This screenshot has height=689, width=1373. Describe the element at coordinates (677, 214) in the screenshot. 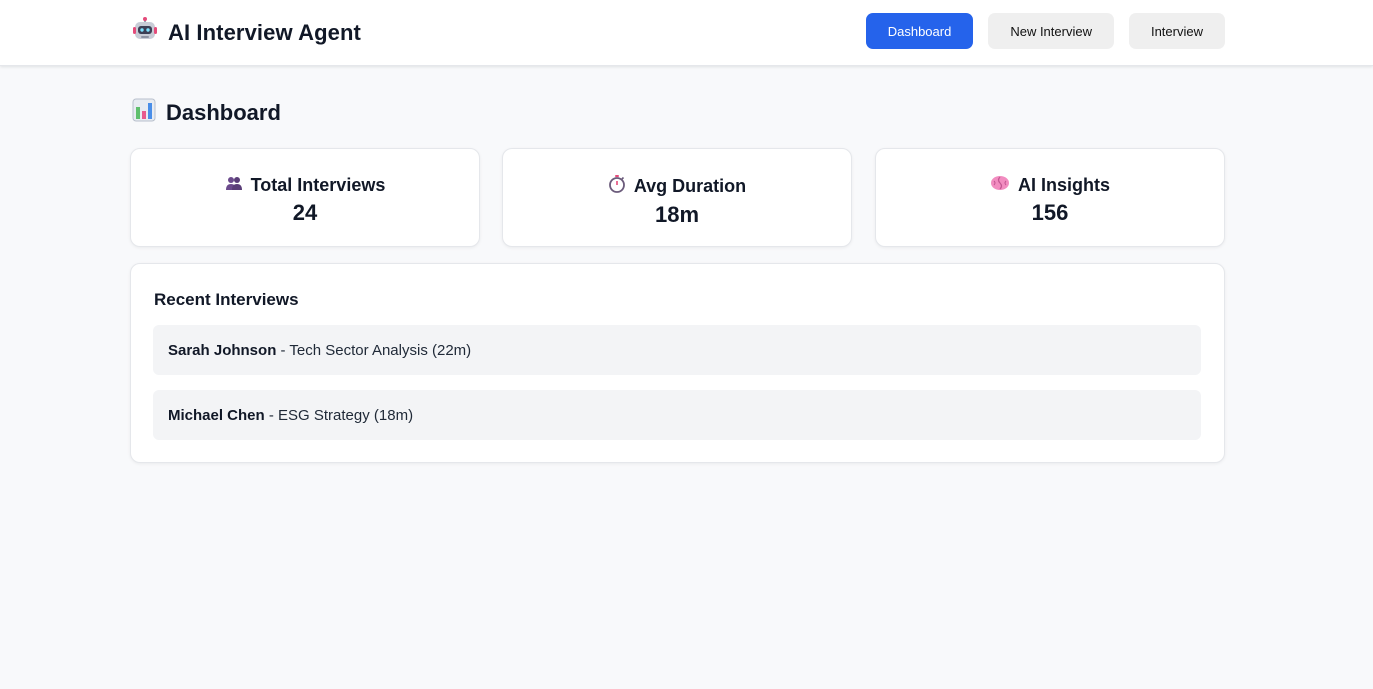

I see `stat-value: 18m` at that location.